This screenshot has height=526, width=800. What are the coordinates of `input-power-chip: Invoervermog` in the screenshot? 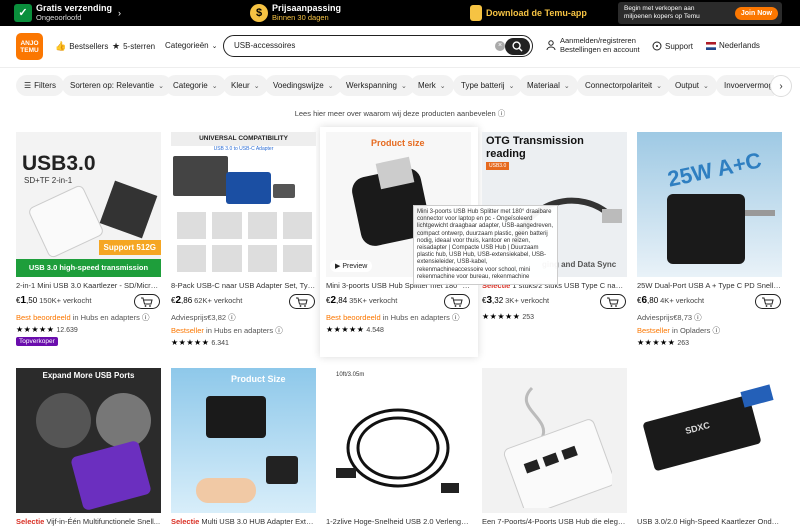 It's located at (745, 85).